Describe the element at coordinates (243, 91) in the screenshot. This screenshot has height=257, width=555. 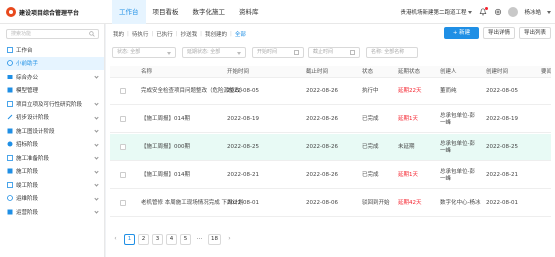
I see `row-start: 2022-08-05` at that location.